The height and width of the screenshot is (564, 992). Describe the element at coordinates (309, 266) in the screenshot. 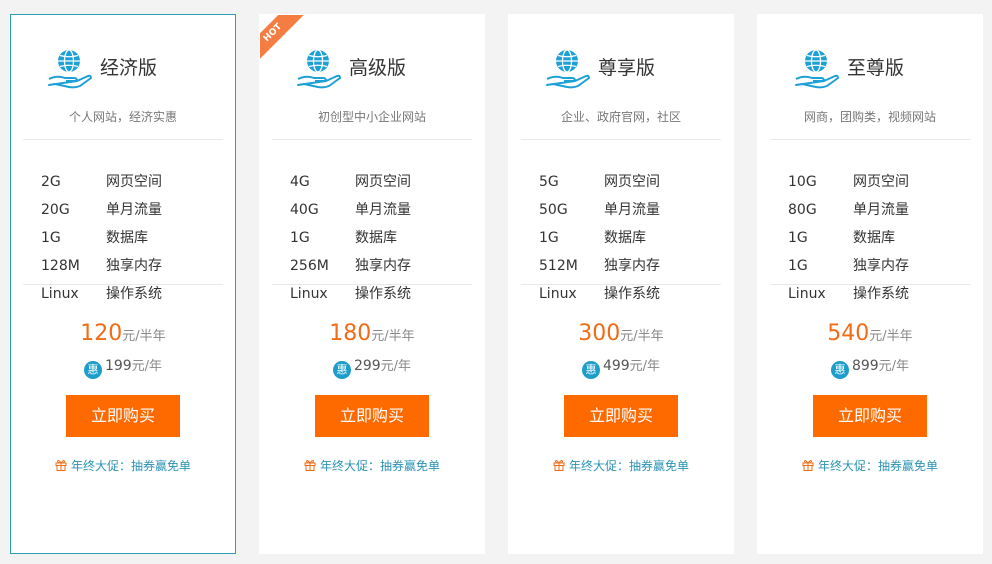

I see `spec-value: 256M` at that location.